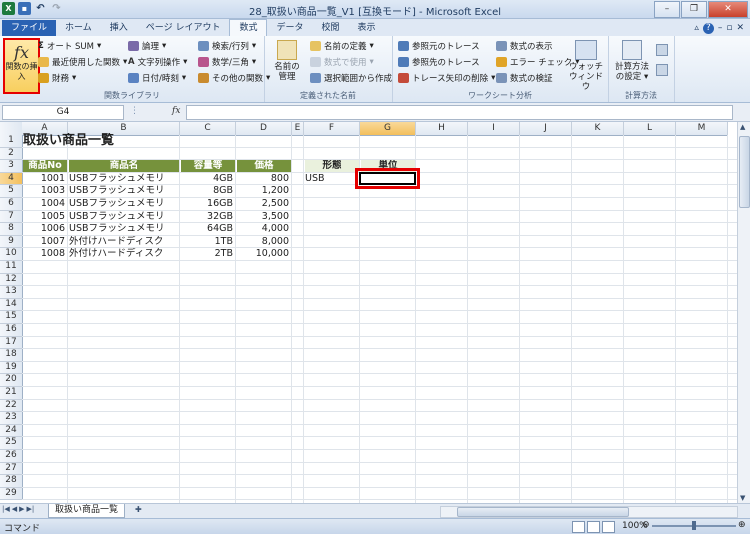  Describe the element at coordinates (234, 78) in the screenshot. I see `more-functions-button: その他の関数 ▾` at that location.